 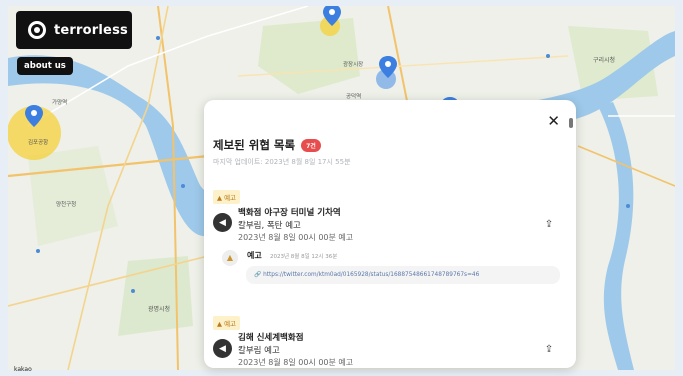 I want to click on brand-name: terrorless, so click(x=91, y=30).